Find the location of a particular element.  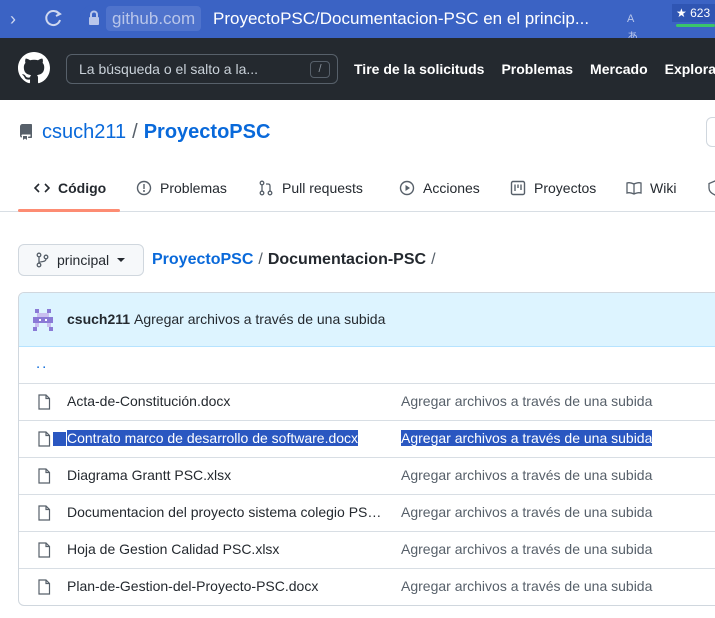

branch-select-button: principal is located at coordinates (81, 260).